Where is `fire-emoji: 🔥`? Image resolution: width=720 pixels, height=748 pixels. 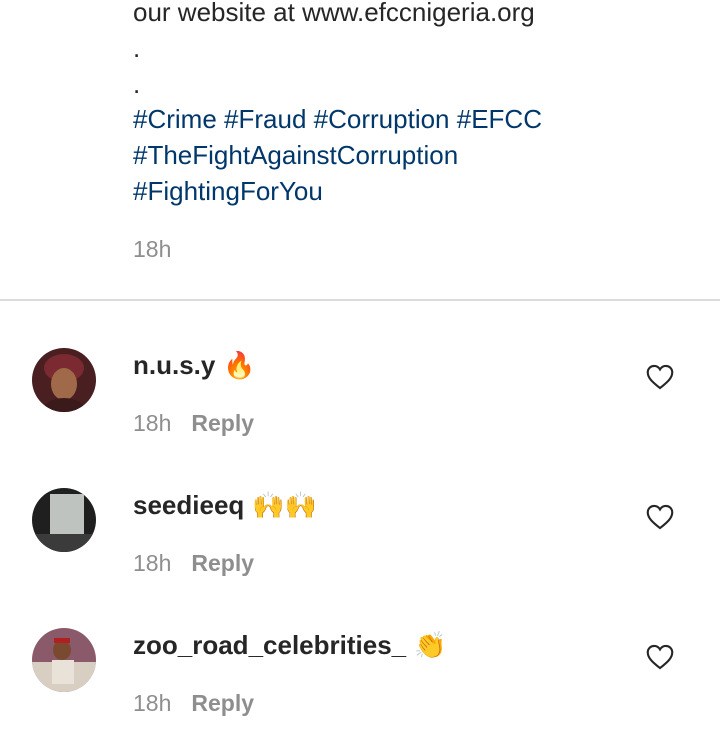
fire-emoji: 🔥 is located at coordinates (239, 366).